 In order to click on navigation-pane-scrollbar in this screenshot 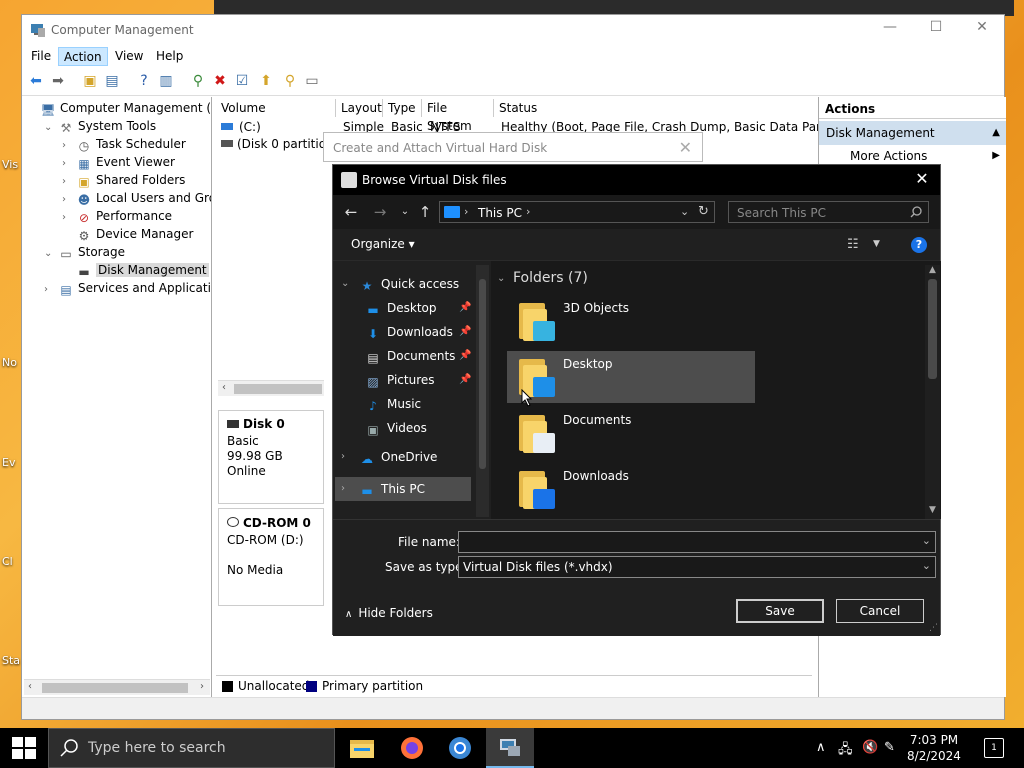, I will do `click(482, 391)`.